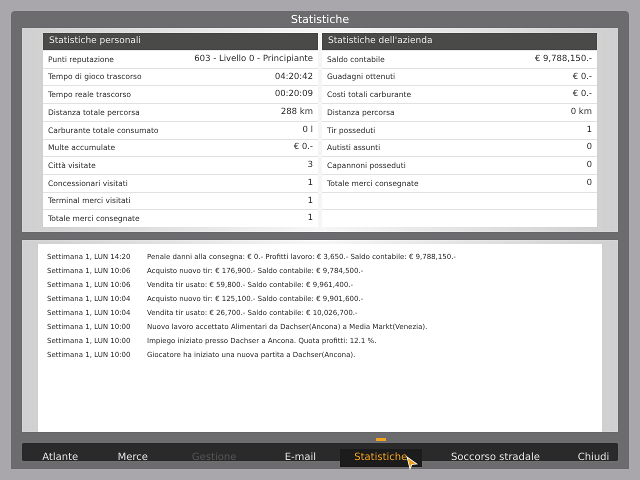  What do you see at coordinates (381, 439) in the screenshot?
I see `active-indicator` at bounding box center [381, 439].